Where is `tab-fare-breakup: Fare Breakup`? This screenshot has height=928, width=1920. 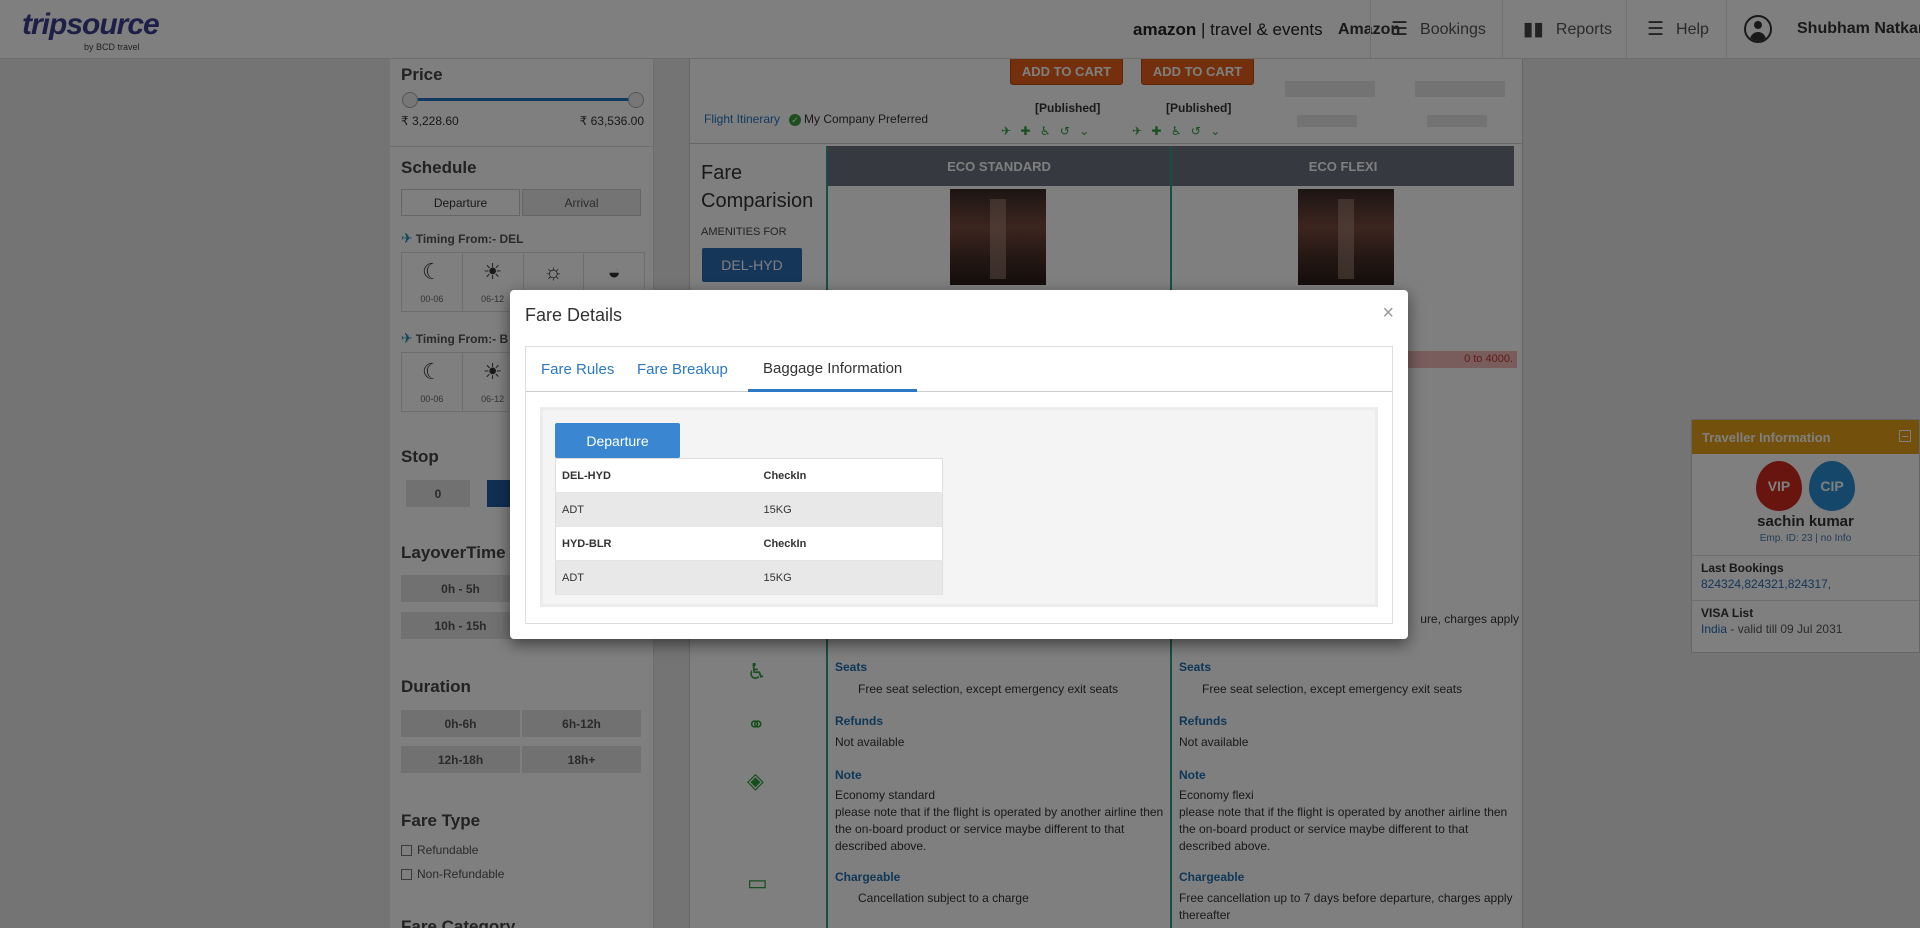
tab-fare-breakup: Fare Breakup is located at coordinates (682, 369).